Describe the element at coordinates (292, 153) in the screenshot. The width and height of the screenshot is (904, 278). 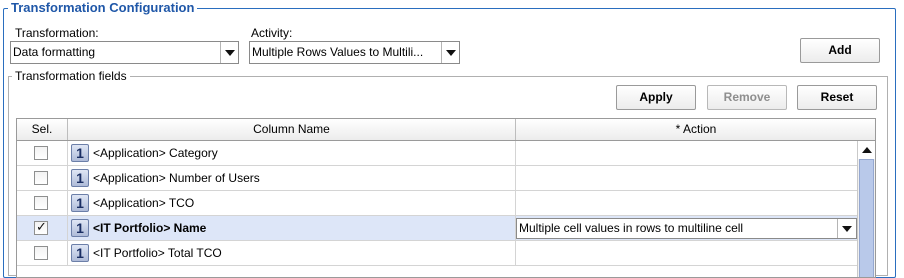
I see `column-name-cell: 1 <Application> Category` at that location.